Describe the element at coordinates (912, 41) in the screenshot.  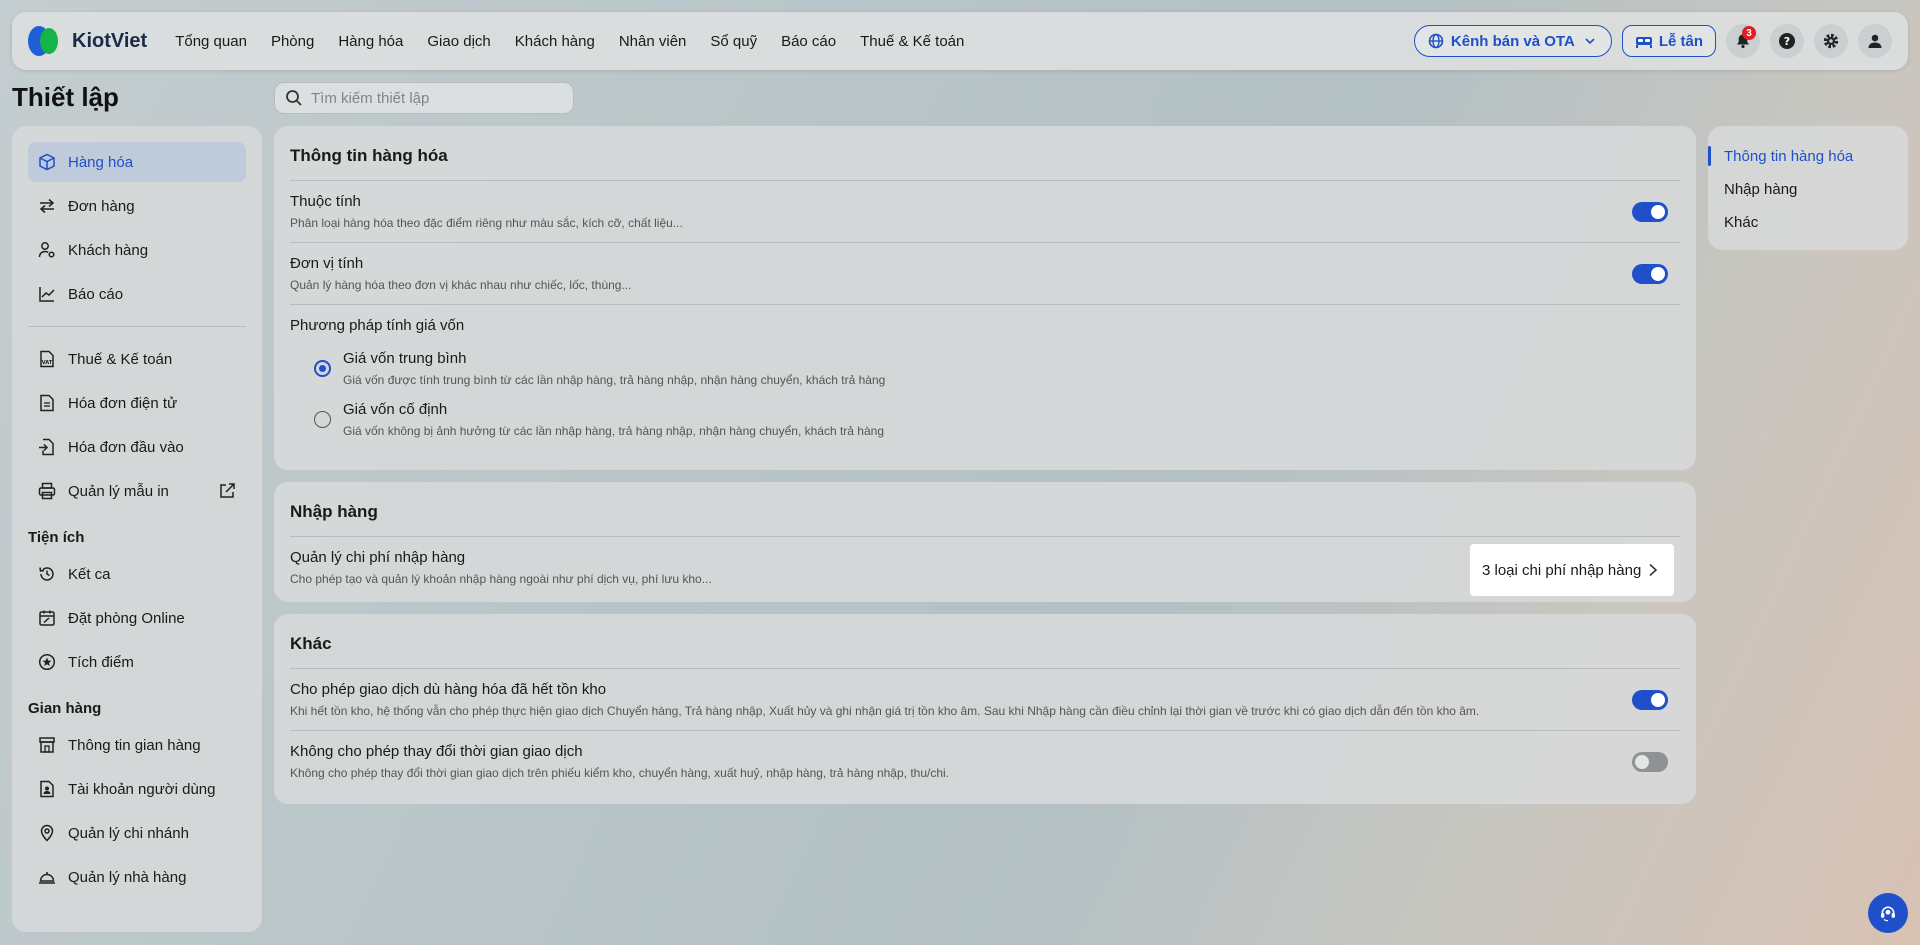
I see `nav-item-tax: Thuế & Kế toán` at that location.